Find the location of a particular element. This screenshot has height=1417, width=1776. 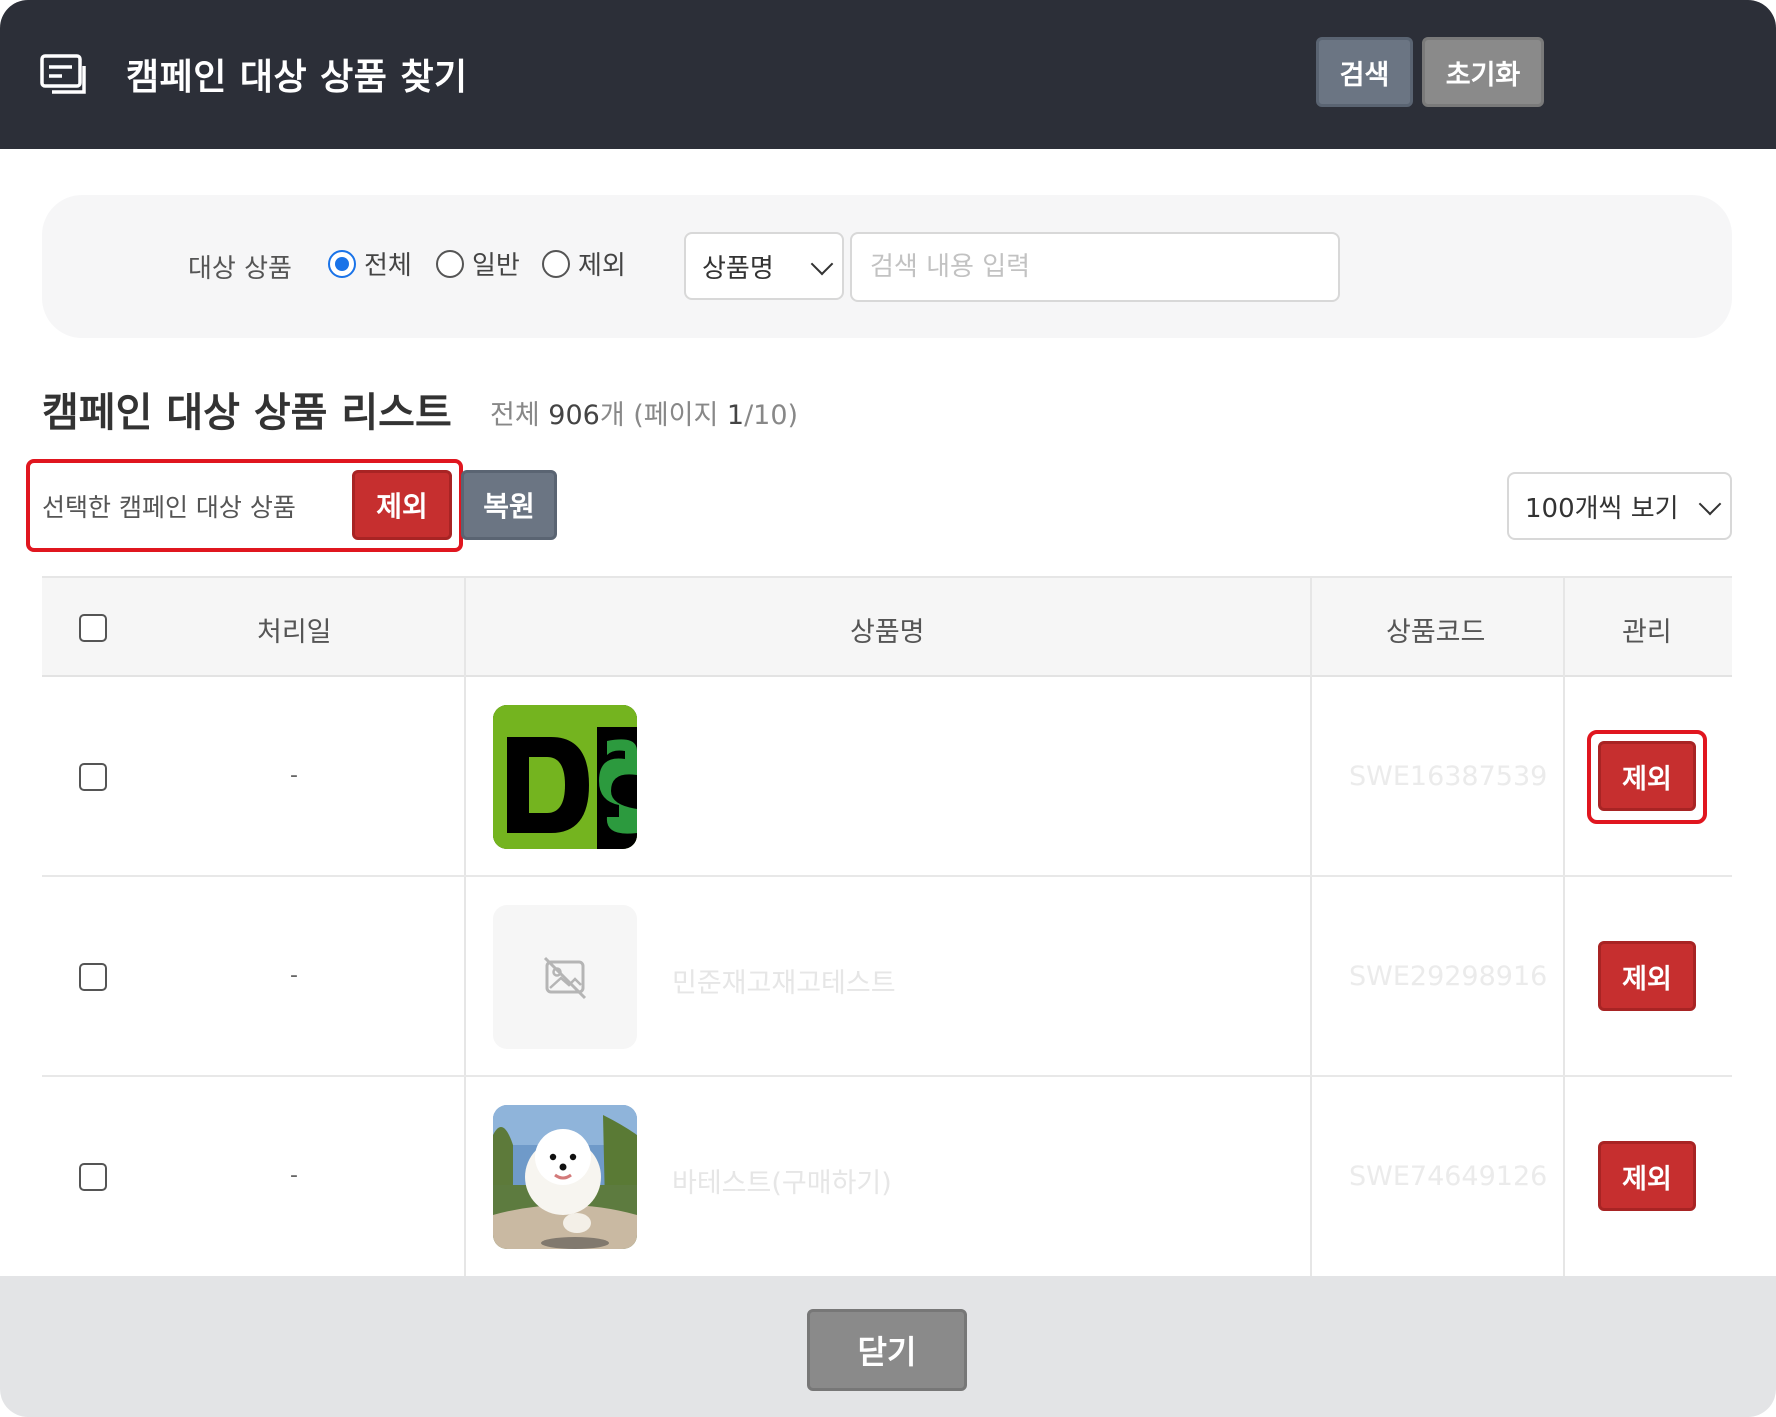

page-value: 1 is located at coordinates (735, 415).